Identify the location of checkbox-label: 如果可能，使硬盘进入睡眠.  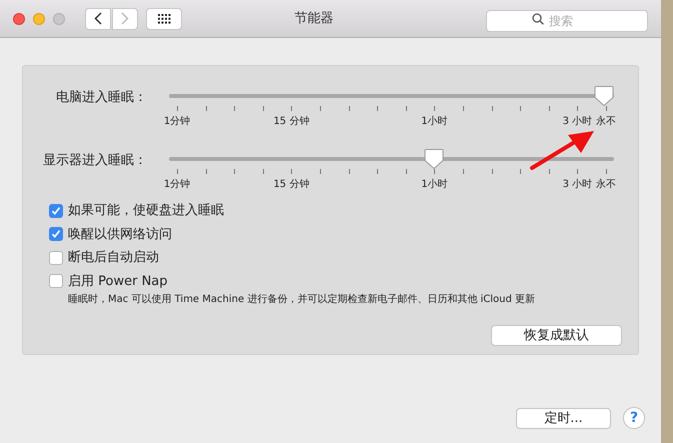
(146, 211).